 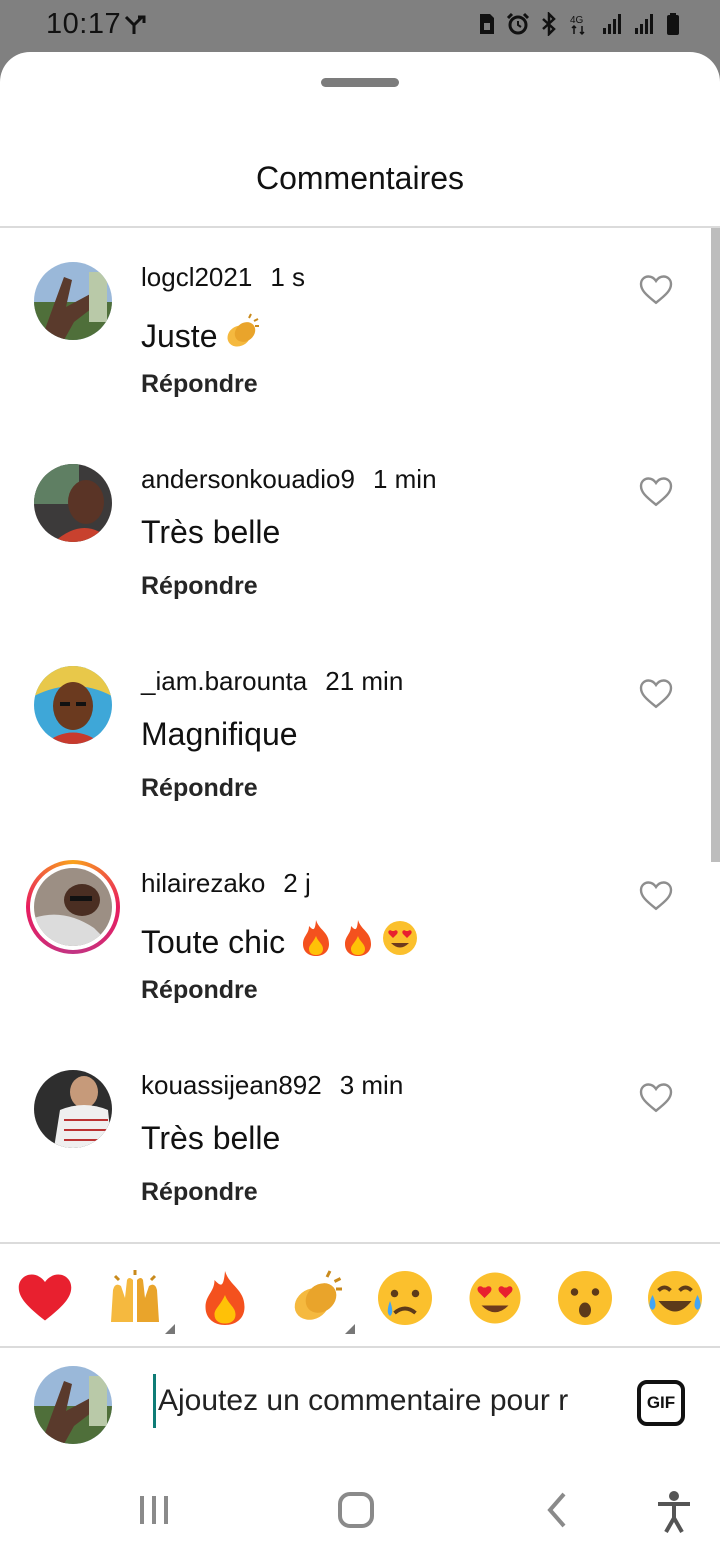 What do you see at coordinates (136, 27) in the screenshot?
I see `network-icon` at bounding box center [136, 27].